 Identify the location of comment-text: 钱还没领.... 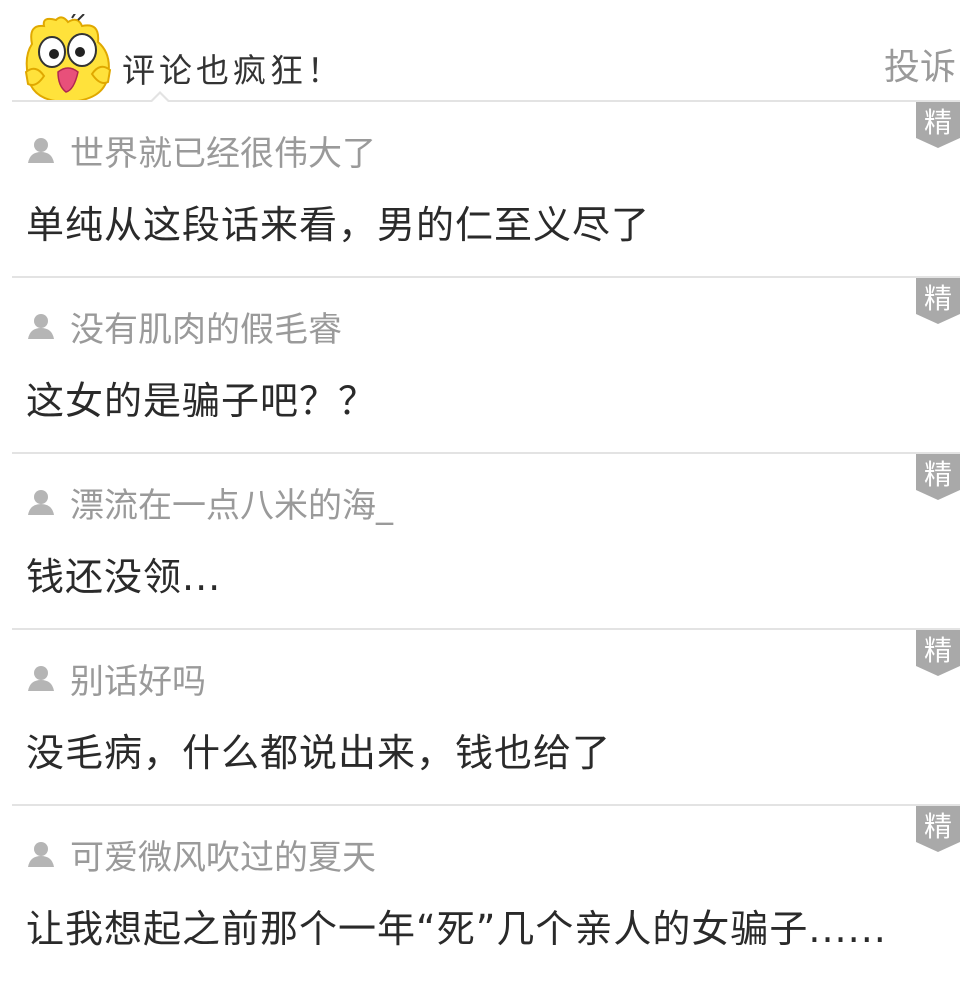
(124, 577).